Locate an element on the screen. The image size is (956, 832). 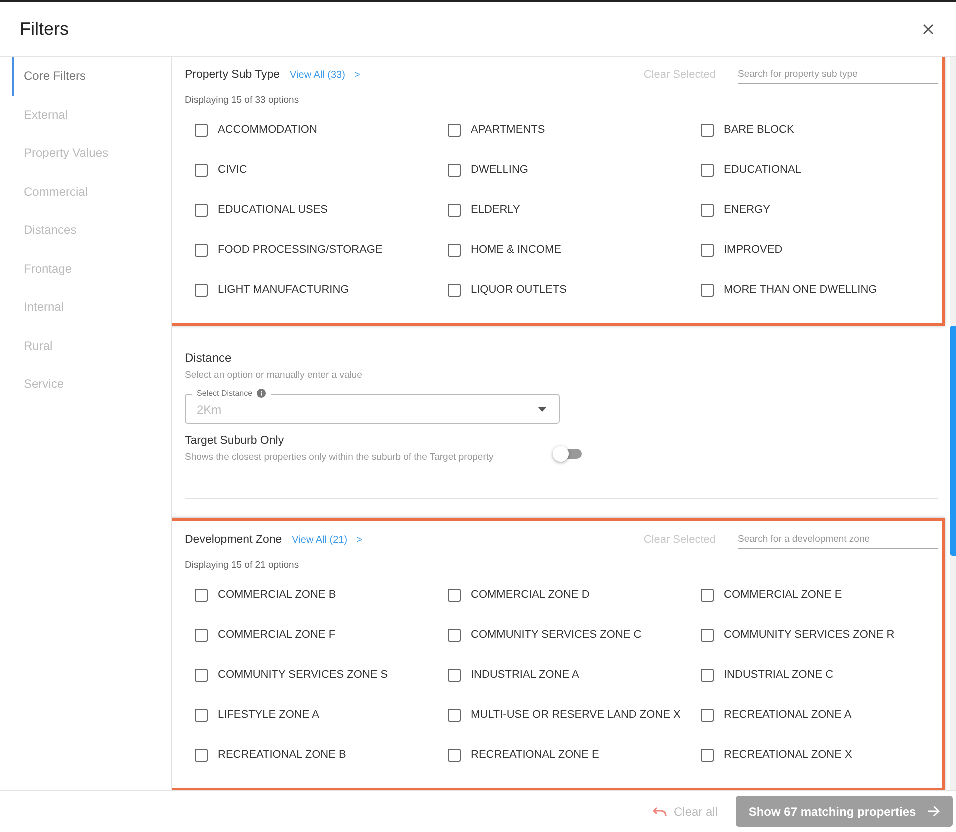
sidebar-item: Core Filters is located at coordinates (91, 76).